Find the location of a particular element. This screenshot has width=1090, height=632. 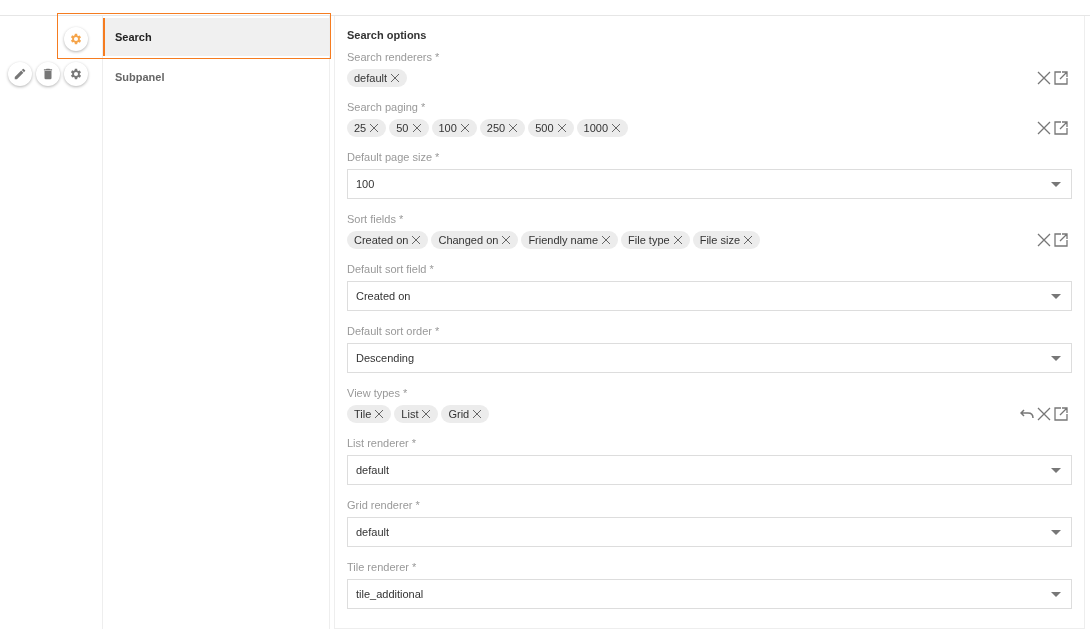

tag-chip: 1000 is located at coordinates (602, 128).